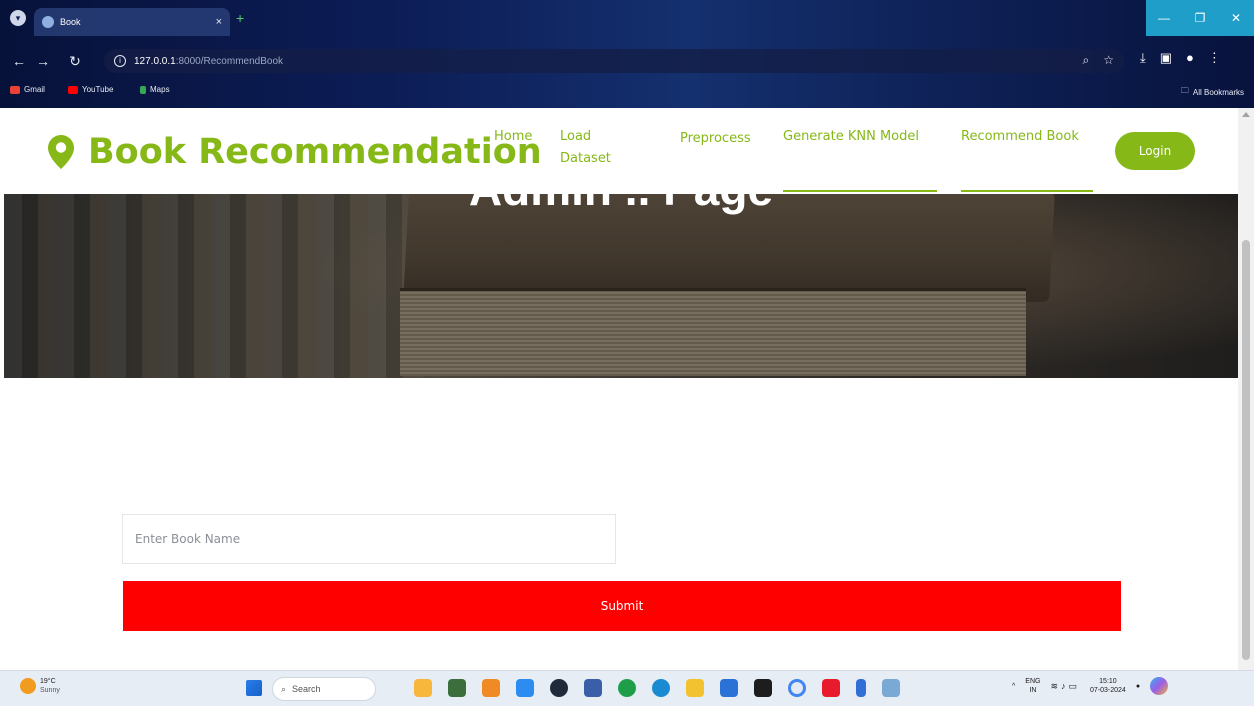  I want to click on chevron-up-icon: ^, so click(1013, 686).